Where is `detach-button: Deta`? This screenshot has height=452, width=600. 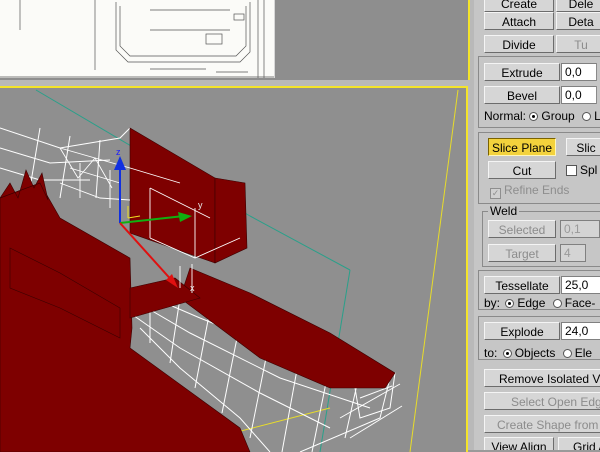
detach-button: Deta is located at coordinates (578, 21).